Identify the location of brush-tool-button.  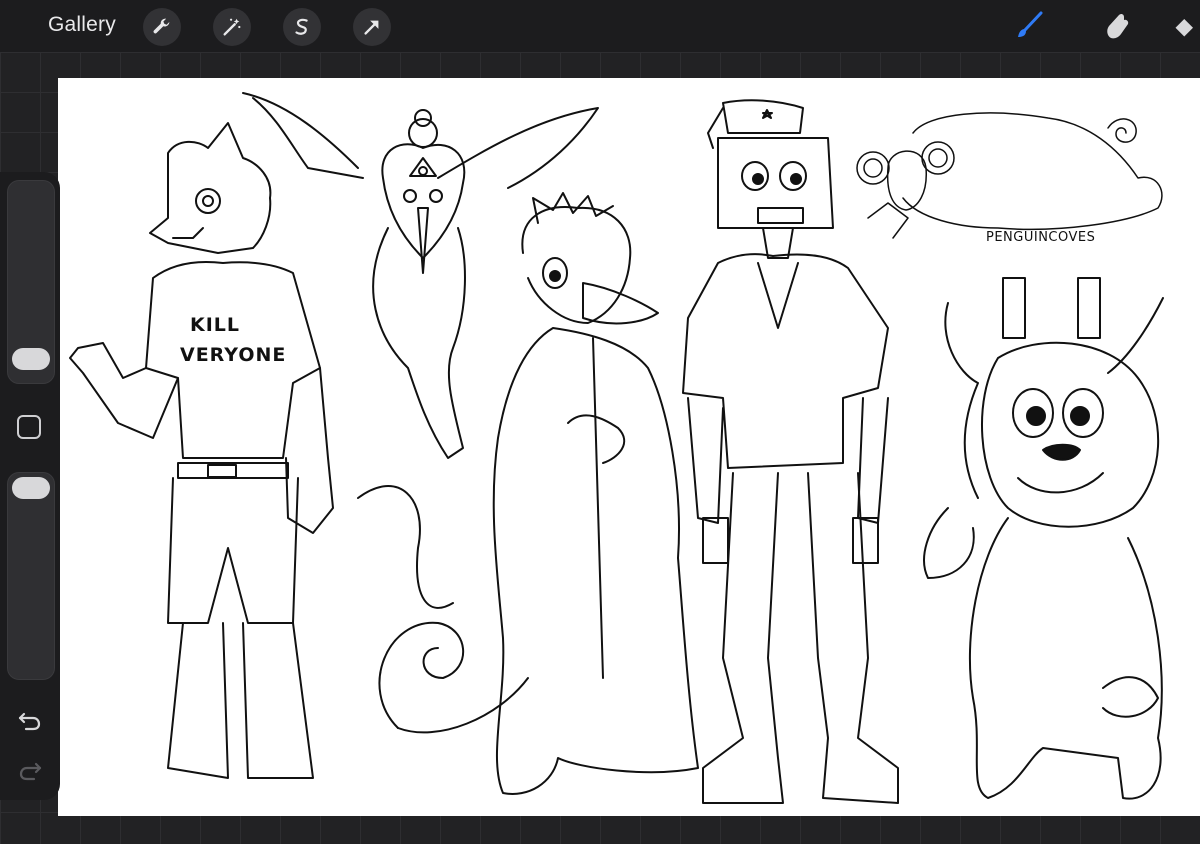
(1029, 26).